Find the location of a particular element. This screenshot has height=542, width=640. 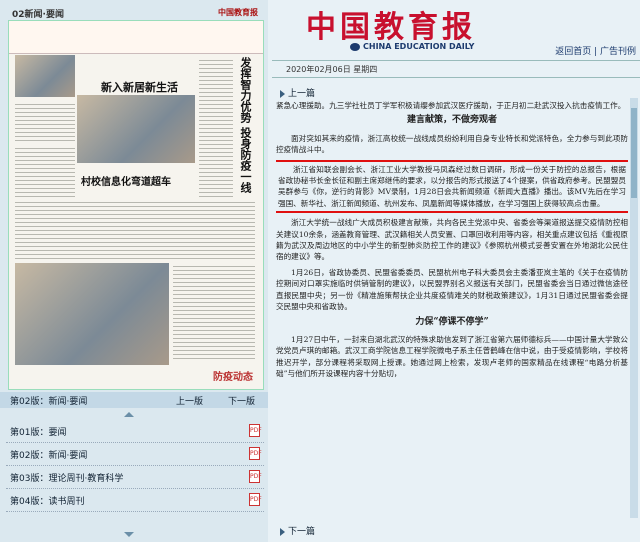

scrollbar-thumb is located at coordinates (634, 153).